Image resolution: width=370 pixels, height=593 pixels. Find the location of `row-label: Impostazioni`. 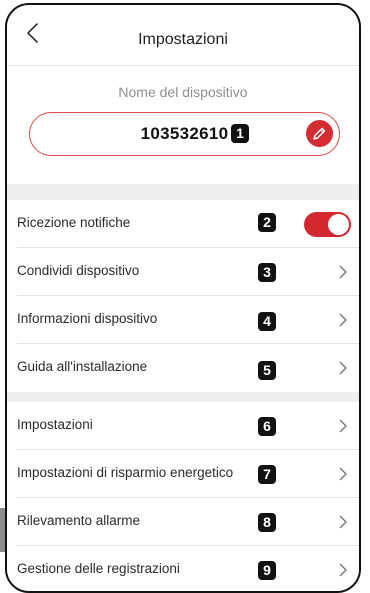

row-label: Impostazioni is located at coordinates (55, 424).